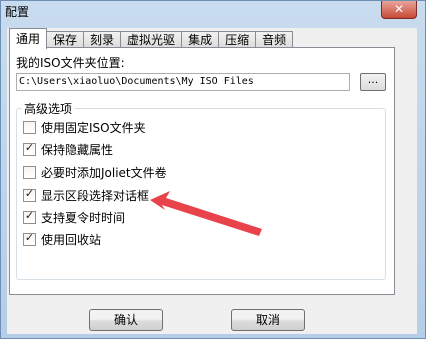 The height and width of the screenshot is (339, 426). Describe the element at coordinates (70, 63) in the screenshot. I see `iso-folder-label: 我的ISO文件夹位置:` at that location.